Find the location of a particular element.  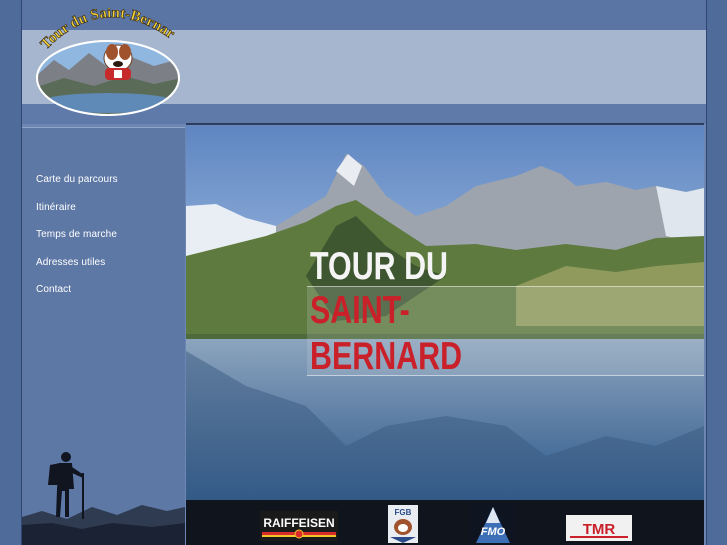

nav-link-label: Carte du parcours is located at coordinates (77, 179).